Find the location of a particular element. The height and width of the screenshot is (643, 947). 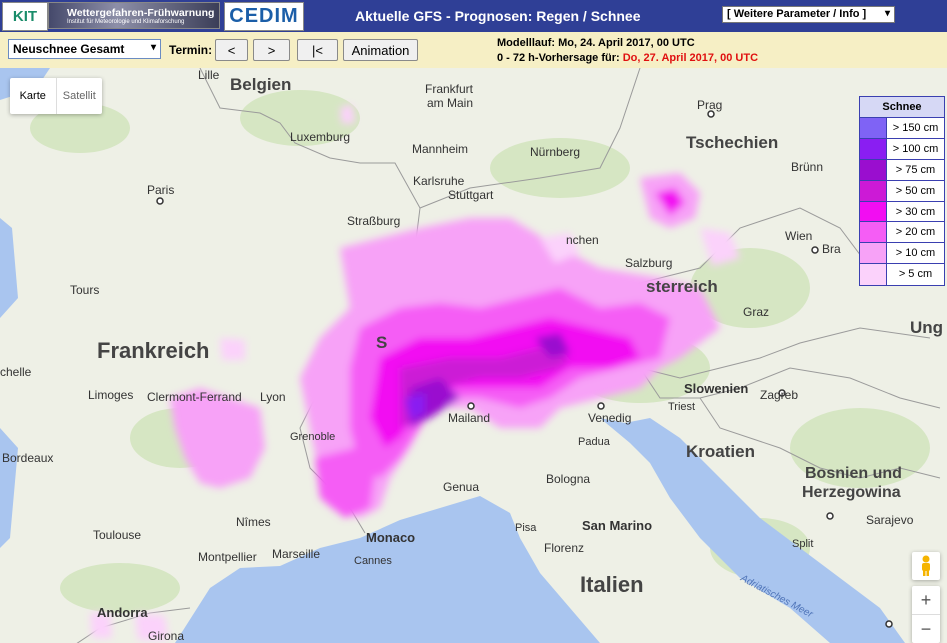

termin-label: Termin: is located at coordinates (191, 50).